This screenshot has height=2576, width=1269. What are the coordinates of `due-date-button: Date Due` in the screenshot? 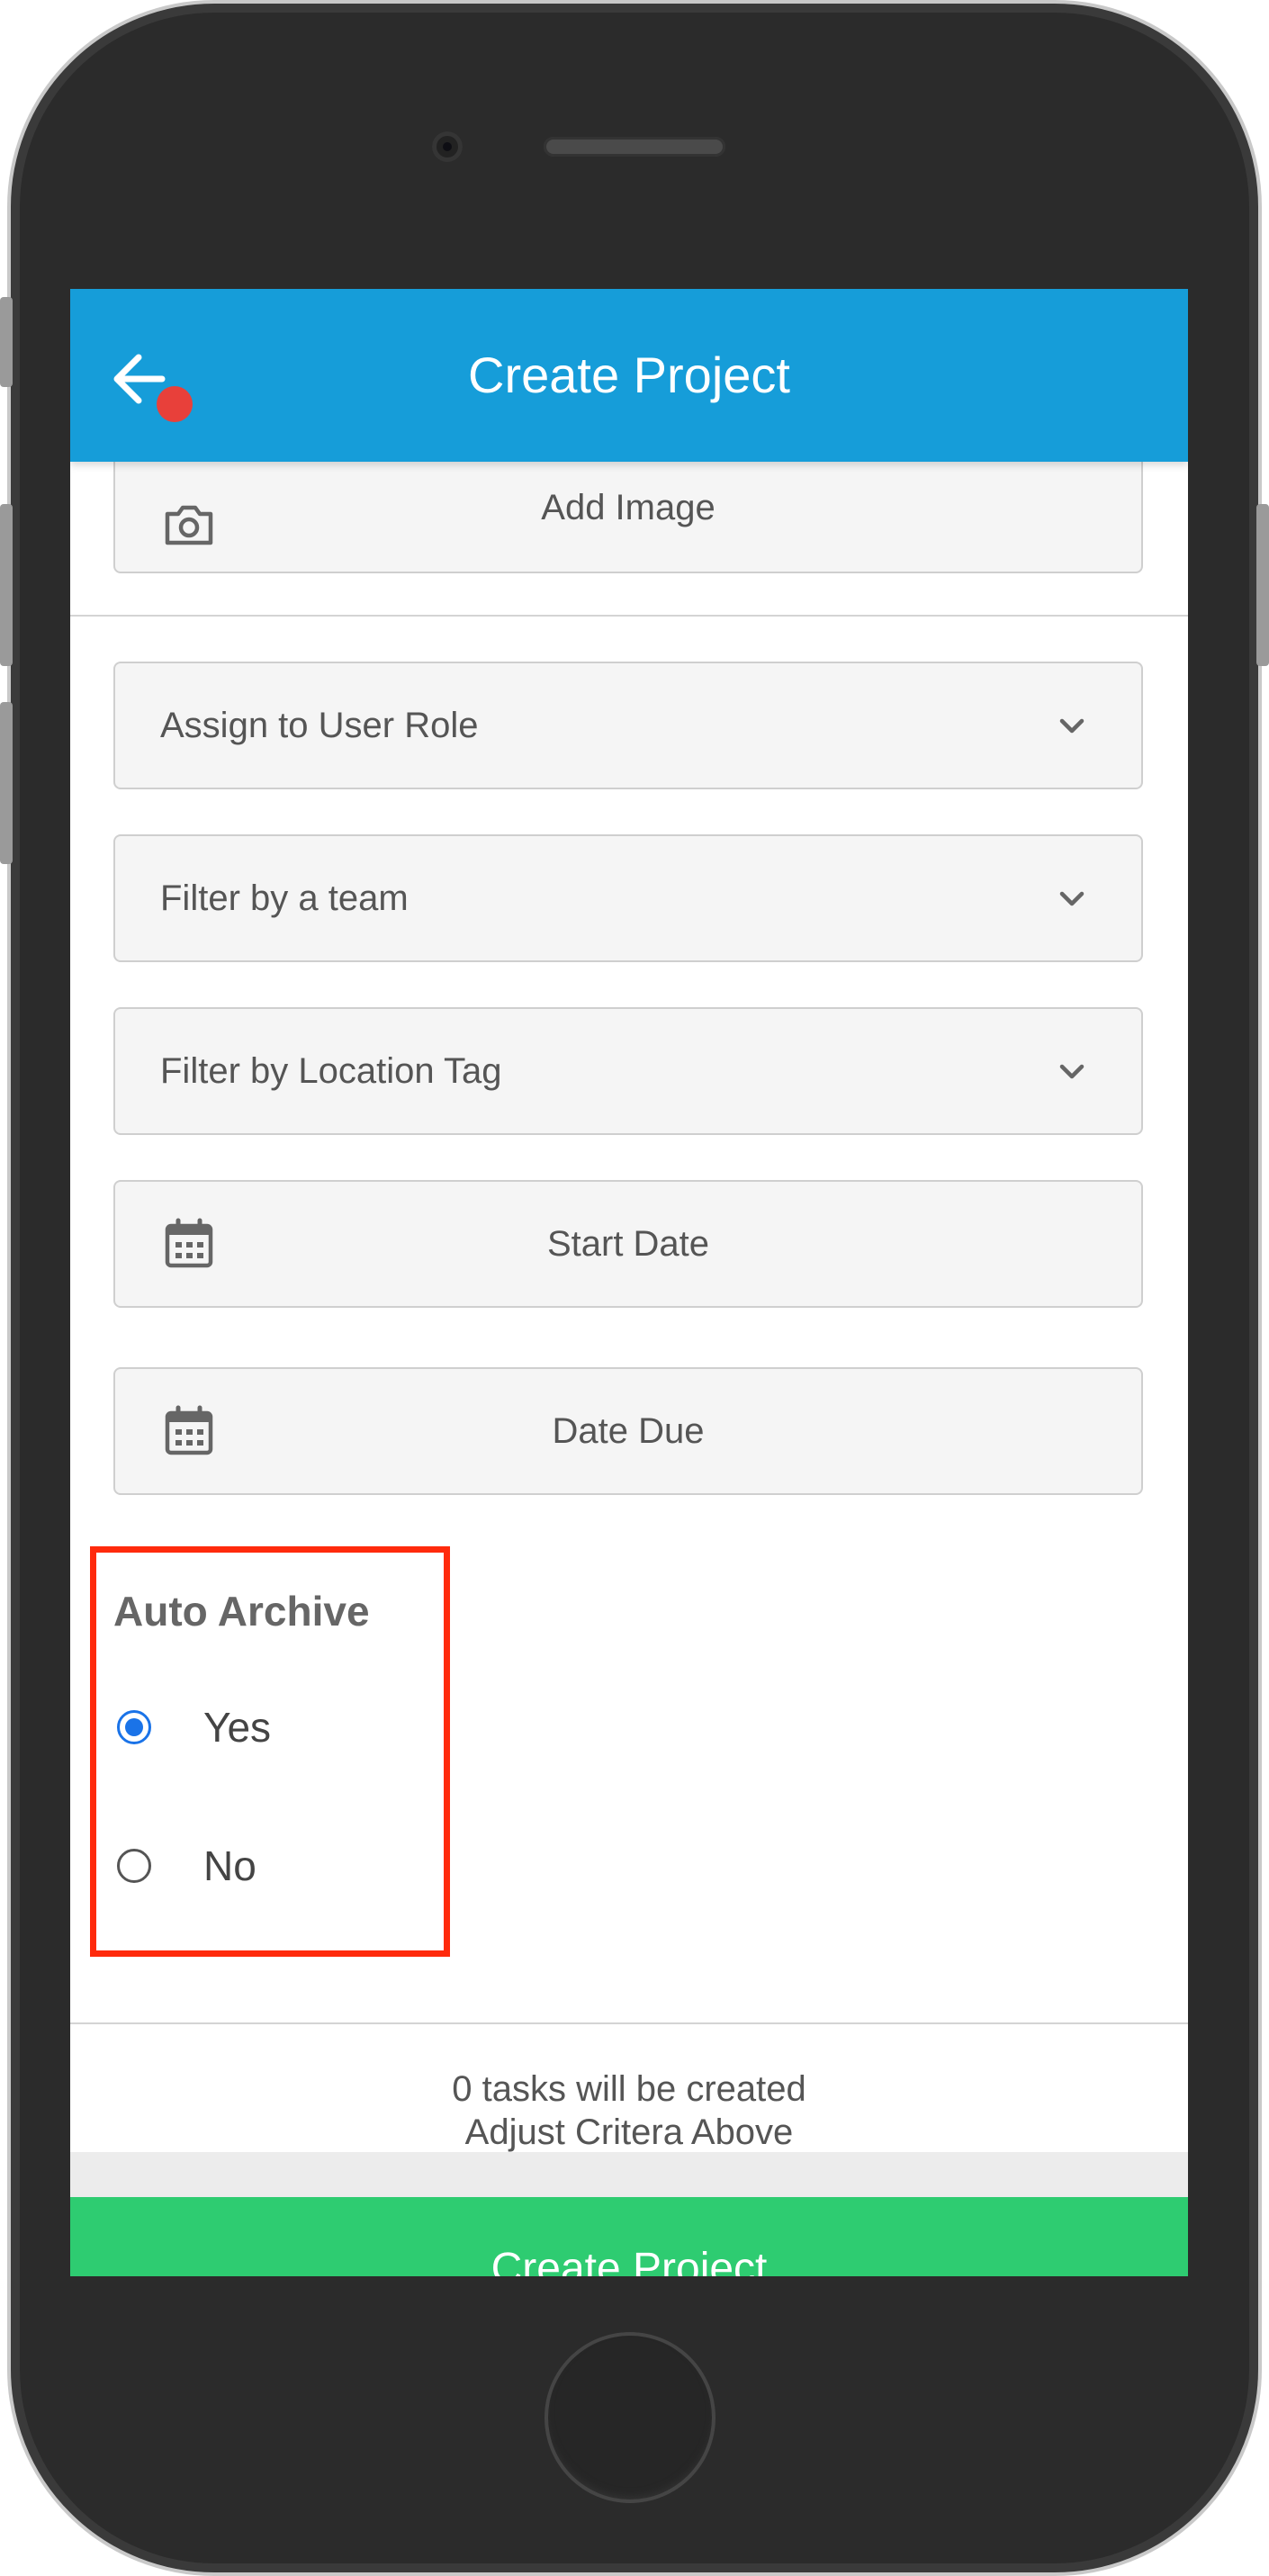 It's located at (628, 1431).